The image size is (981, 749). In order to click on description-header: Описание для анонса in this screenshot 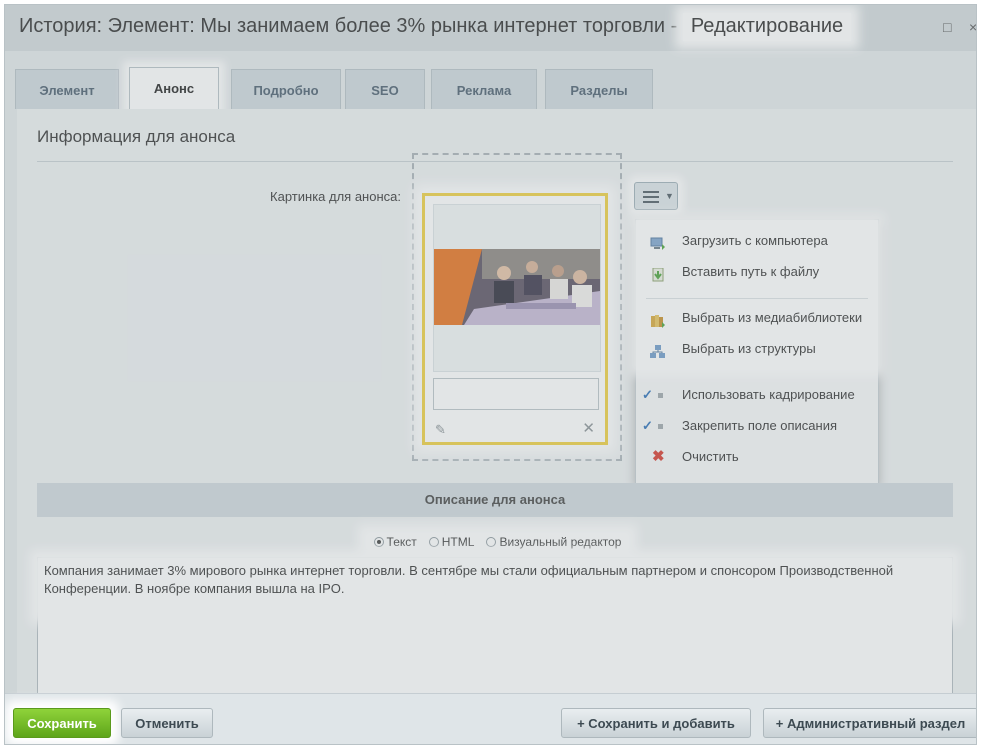, I will do `click(495, 500)`.